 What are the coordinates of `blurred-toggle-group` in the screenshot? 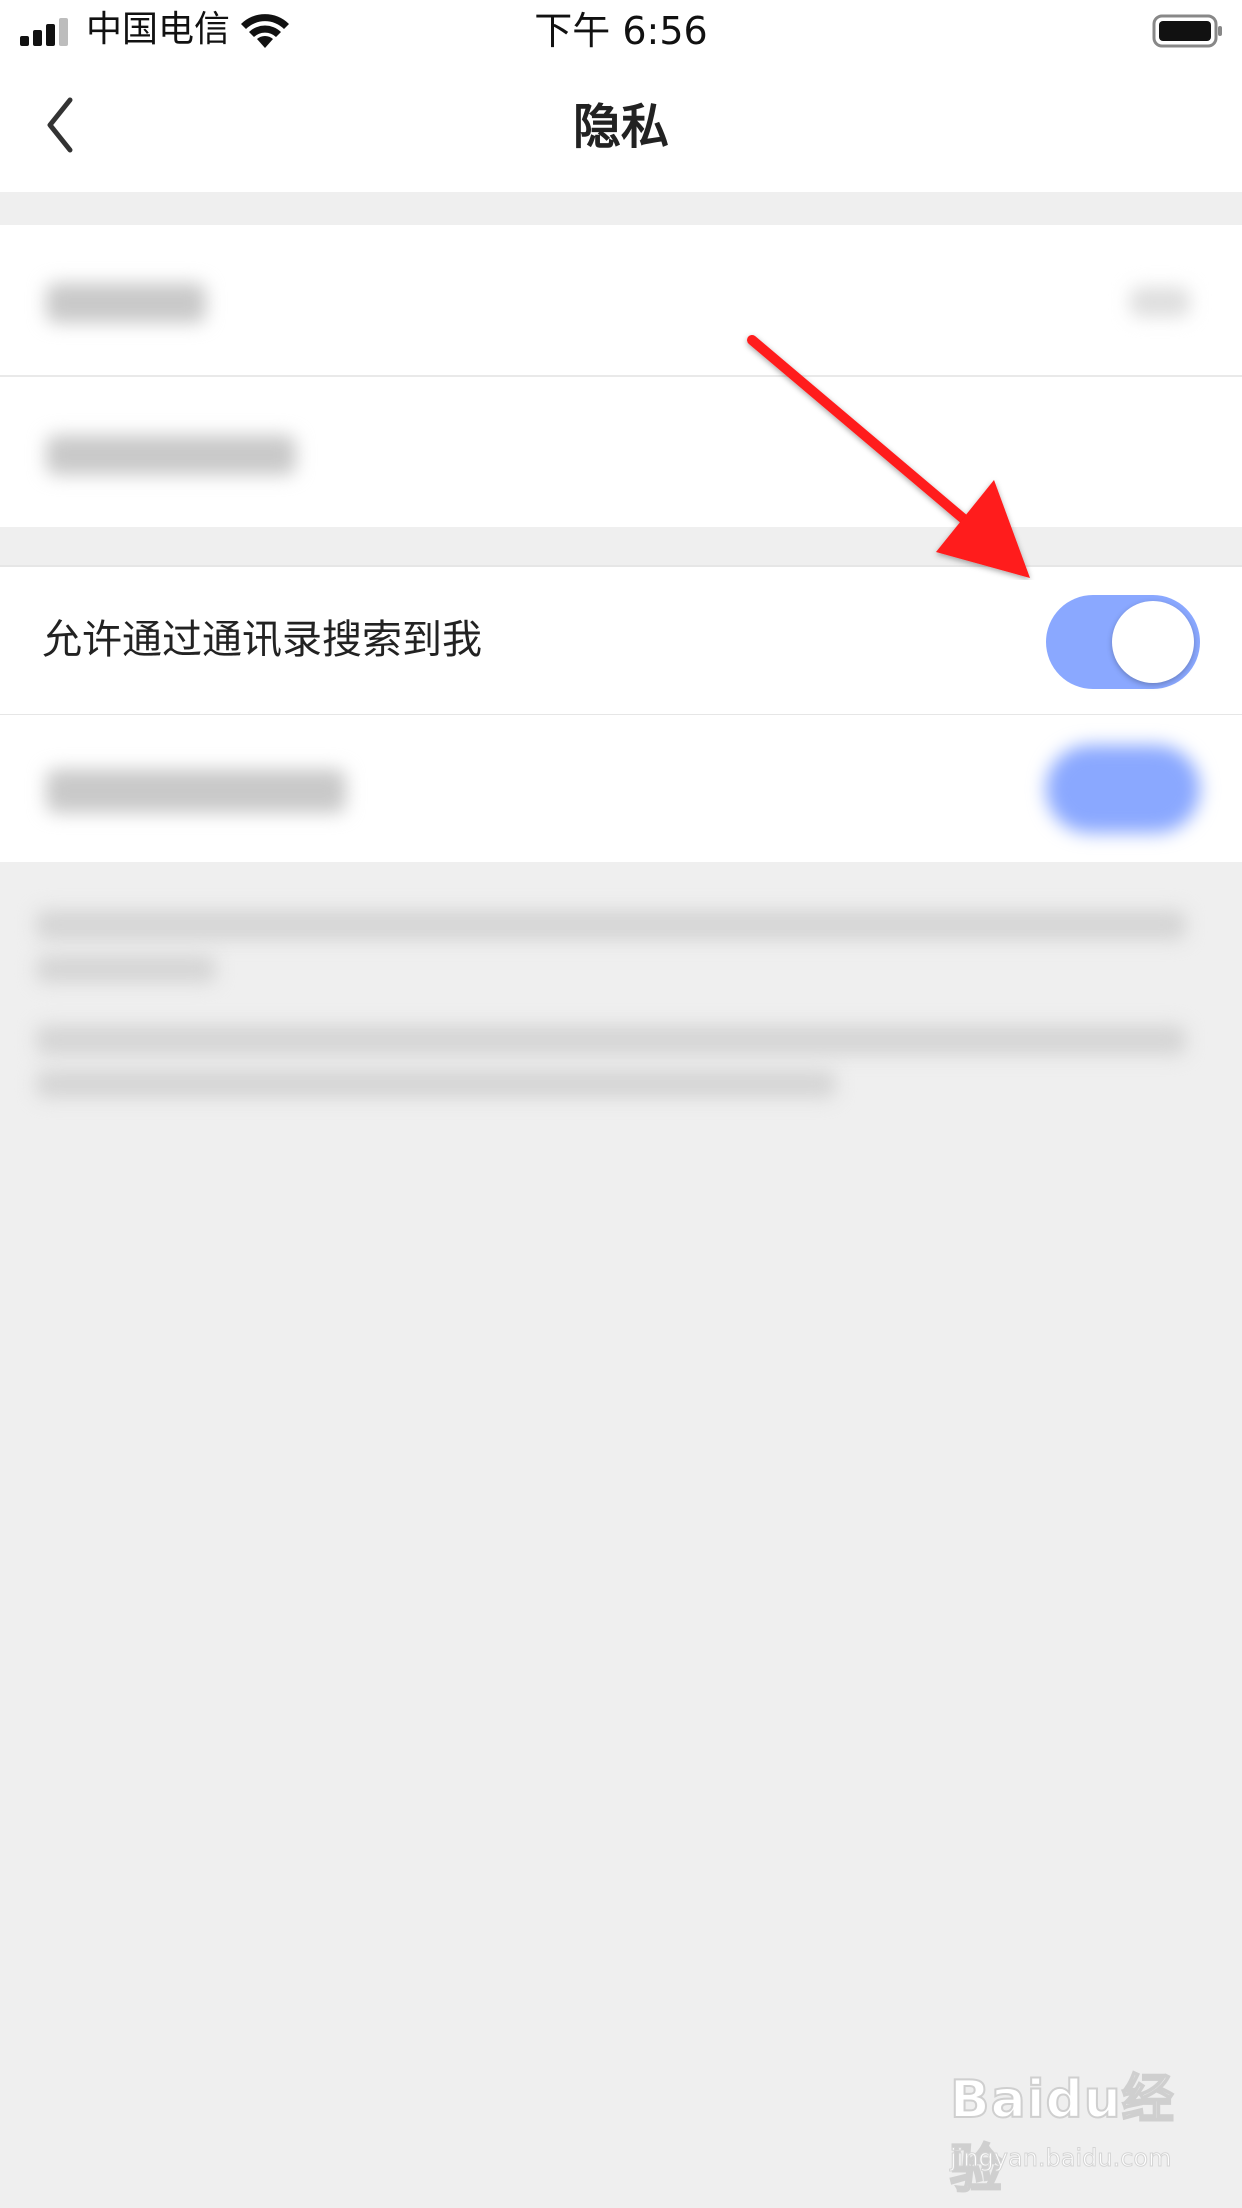 It's located at (621, 788).